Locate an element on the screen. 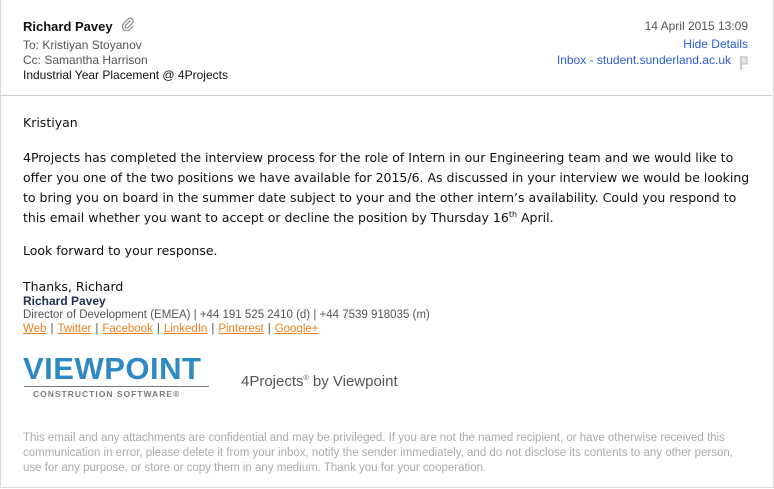 The image size is (774, 489). header-divider is located at coordinates (386, 95).